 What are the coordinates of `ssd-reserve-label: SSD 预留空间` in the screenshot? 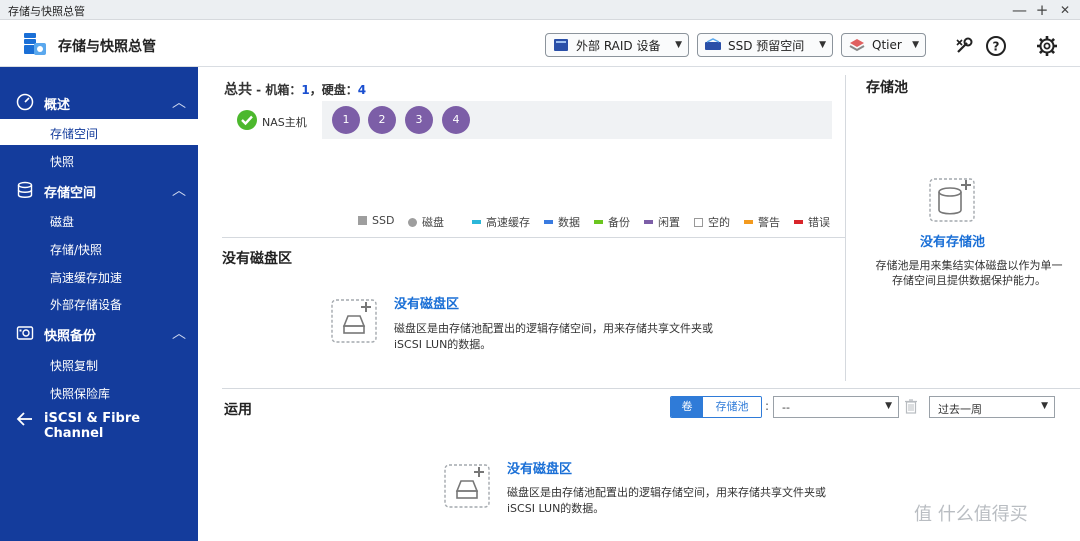 It's located at (766, 45).